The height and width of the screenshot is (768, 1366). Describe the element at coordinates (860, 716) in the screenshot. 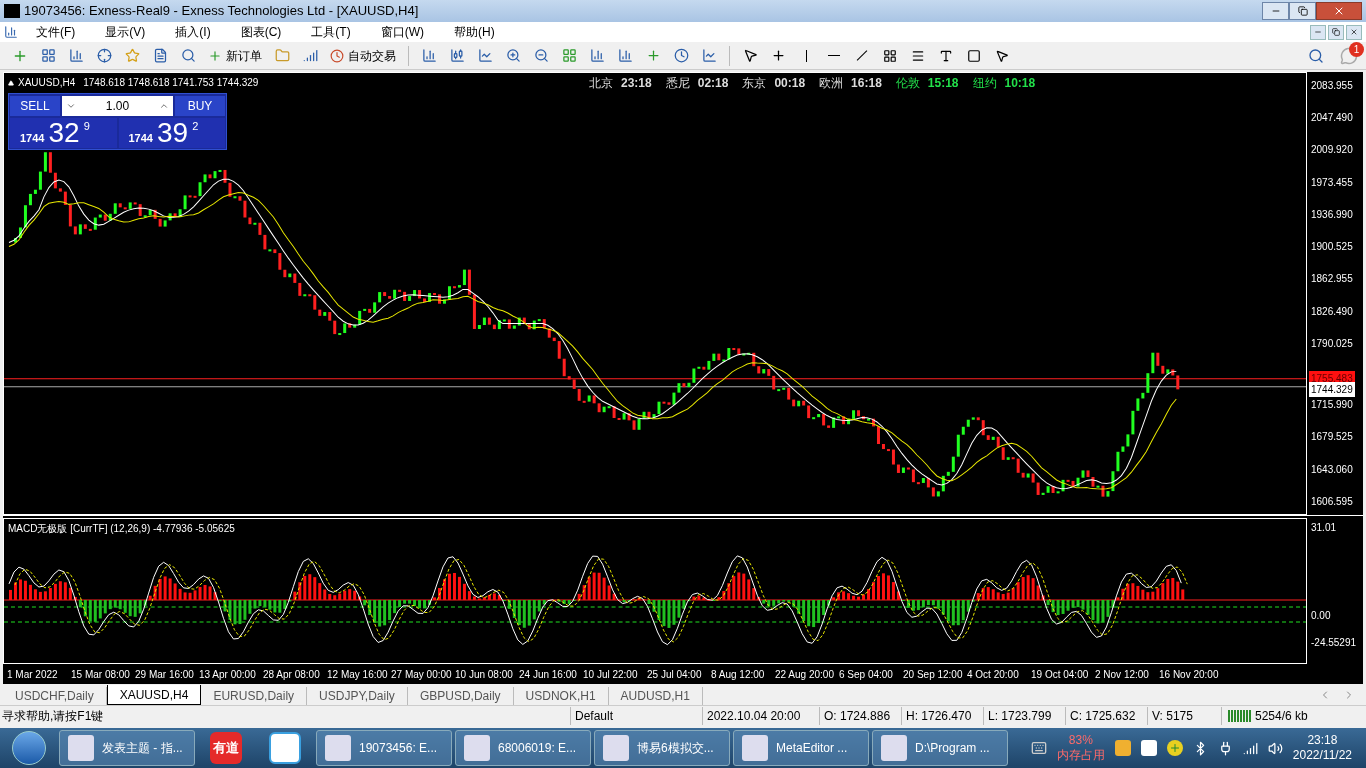

I see `open-price: O: 1724.886` at that location.